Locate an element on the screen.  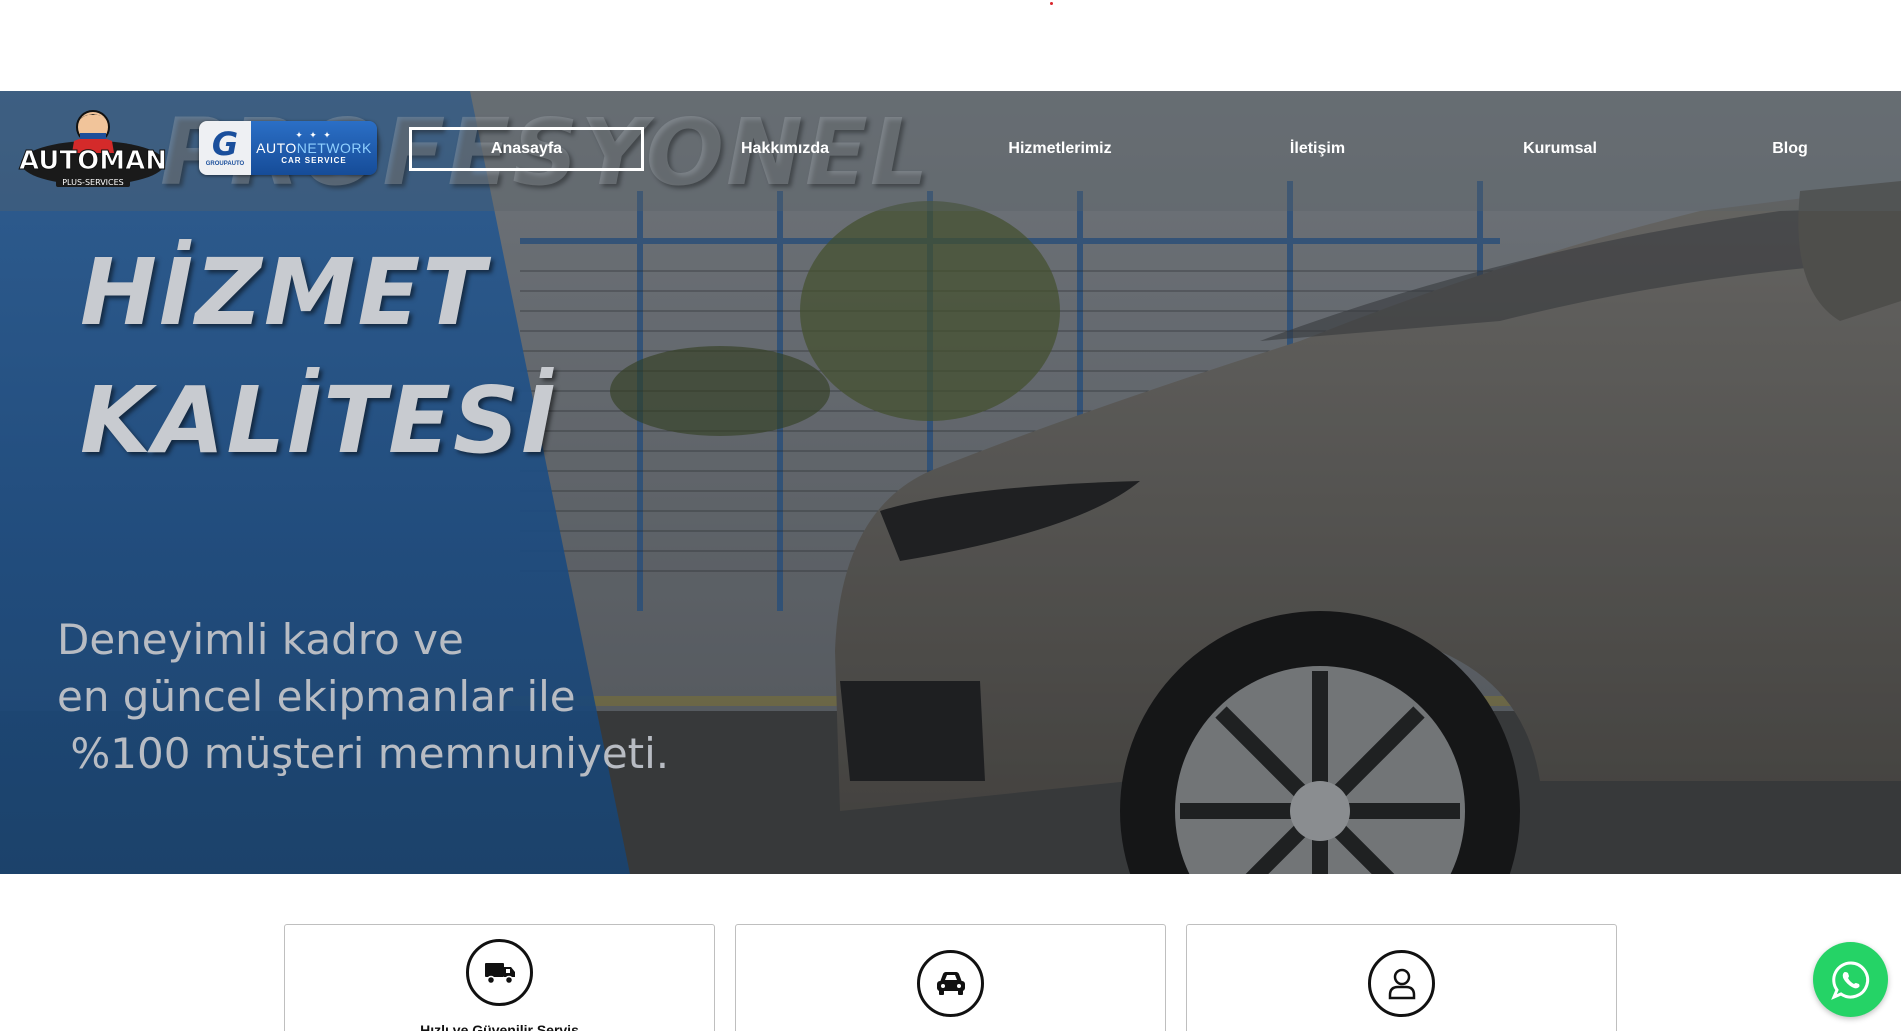
autonetwork-subtitle: CAR SERVICE is located at coordinates (314, 160).